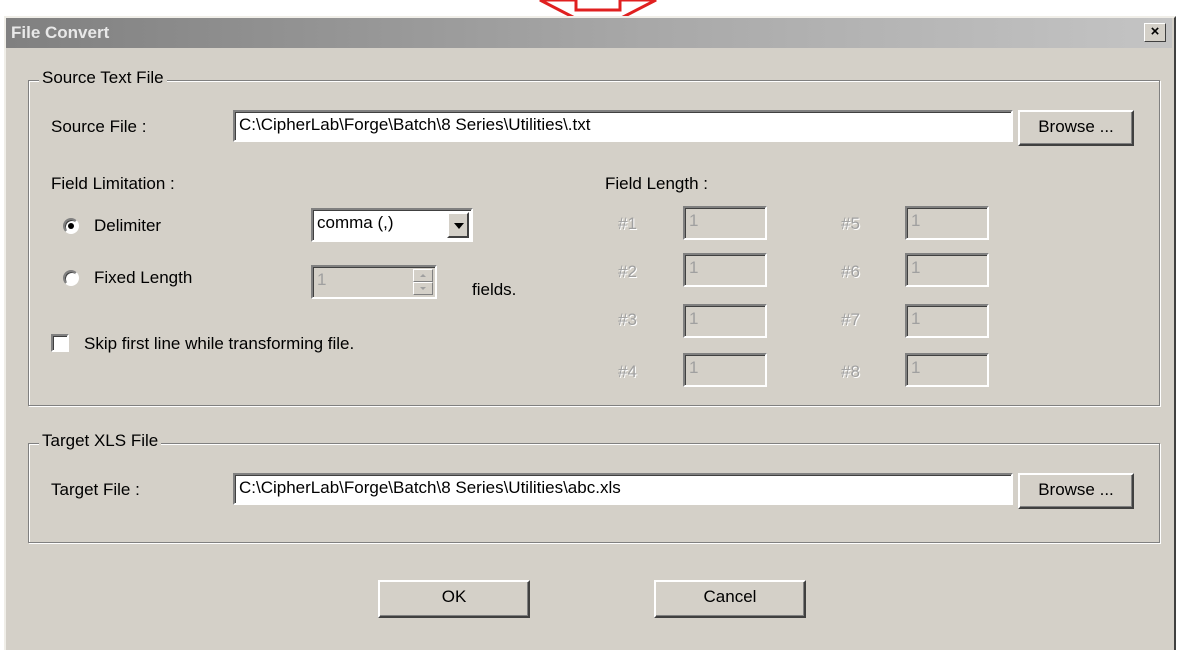 The height and width of the screenshot is (650, 1180). I want to click on close-button: ×, so click(1155, 32).